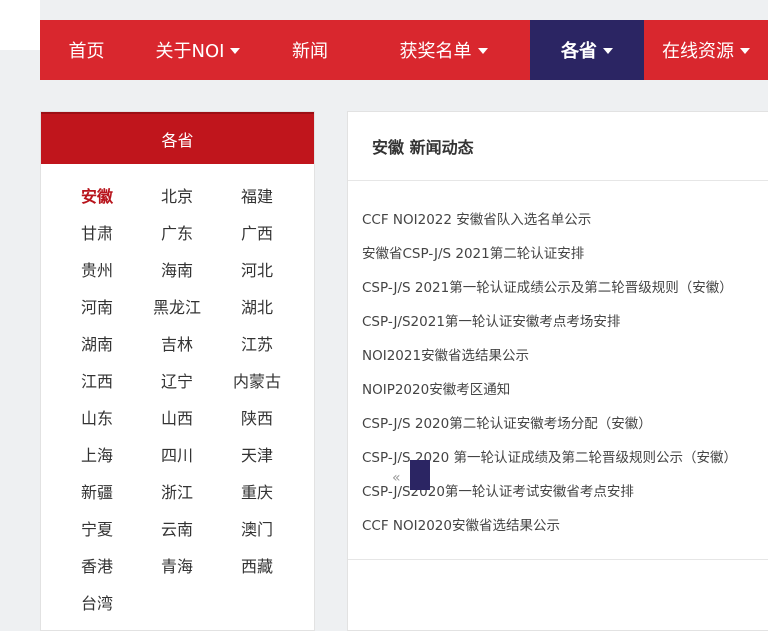 Image resolution: width=768 pixels, height=631 pixels. I want to click on pager-current-page, so click(420, 475).